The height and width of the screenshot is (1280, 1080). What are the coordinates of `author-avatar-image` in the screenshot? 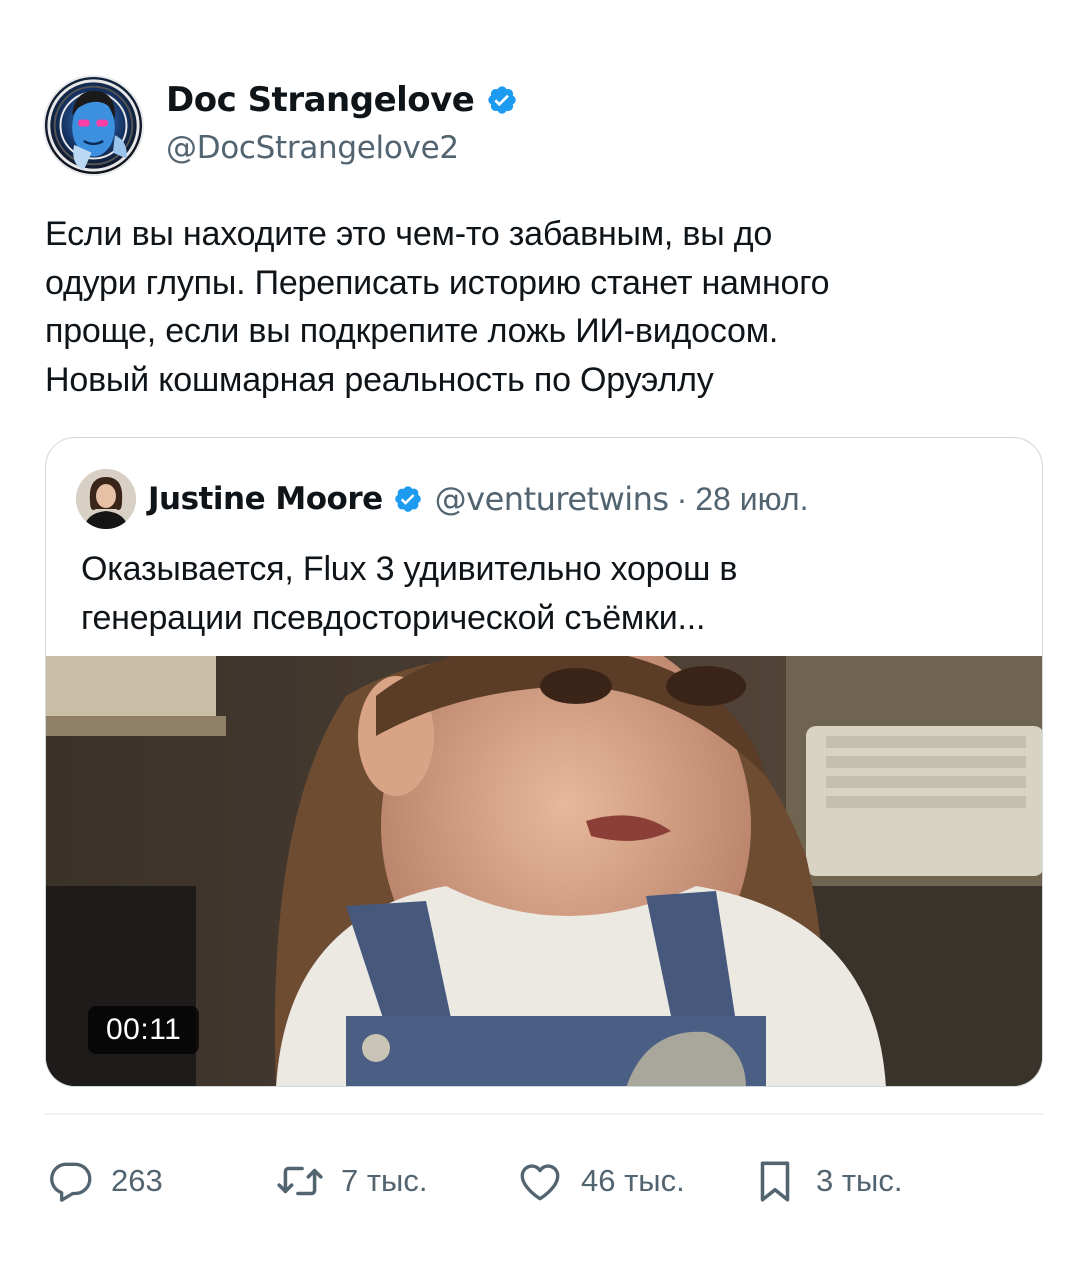 It's located at (93, 125).